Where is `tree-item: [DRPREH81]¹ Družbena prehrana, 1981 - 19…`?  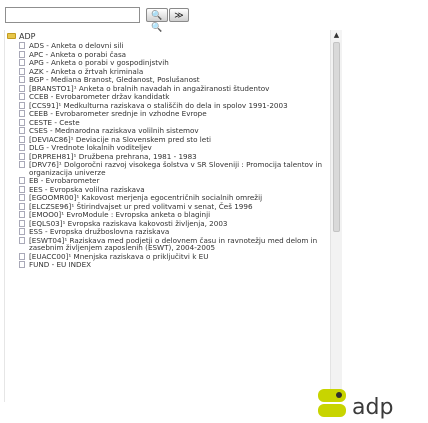
tree-item: [DRPREH81]¹ Družbena prehrana, 1981 - 19… is located at coordinates (174, 156).